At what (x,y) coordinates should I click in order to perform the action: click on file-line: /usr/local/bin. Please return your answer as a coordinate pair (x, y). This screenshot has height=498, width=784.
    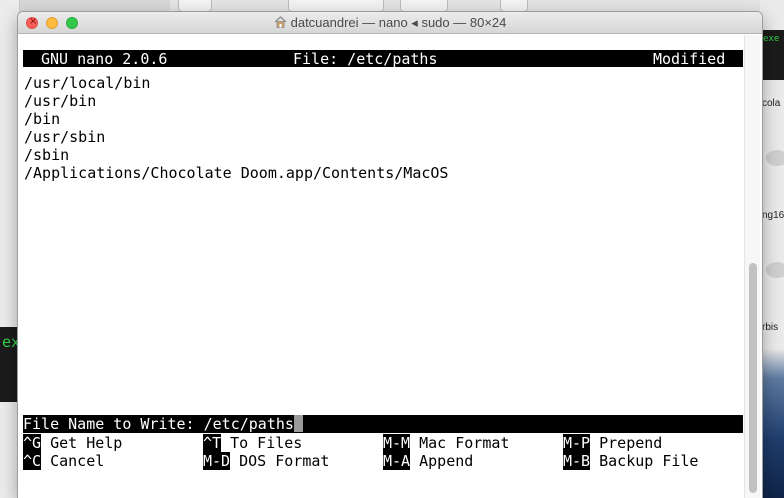
    Looking at the image, I should click on (87, 83).